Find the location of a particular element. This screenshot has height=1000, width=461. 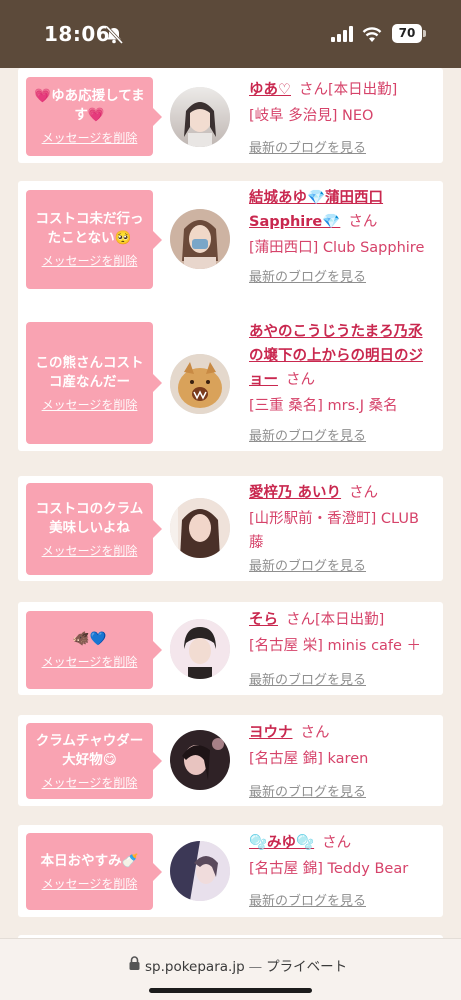

wifi-icon is located at coordinates (372, 34).